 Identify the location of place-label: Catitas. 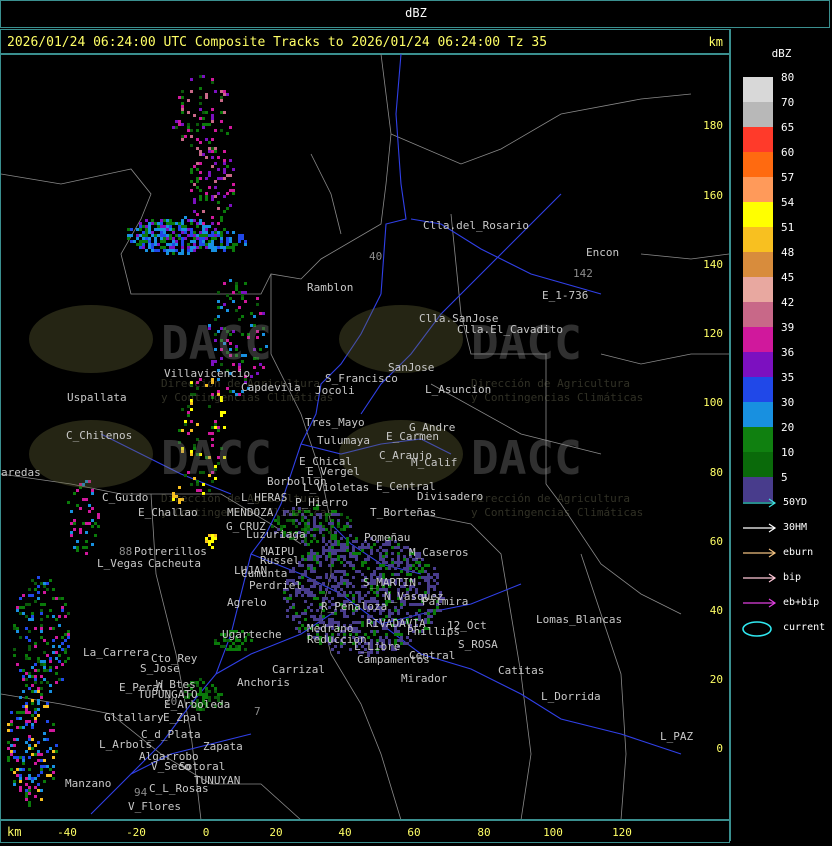
(521, 670).